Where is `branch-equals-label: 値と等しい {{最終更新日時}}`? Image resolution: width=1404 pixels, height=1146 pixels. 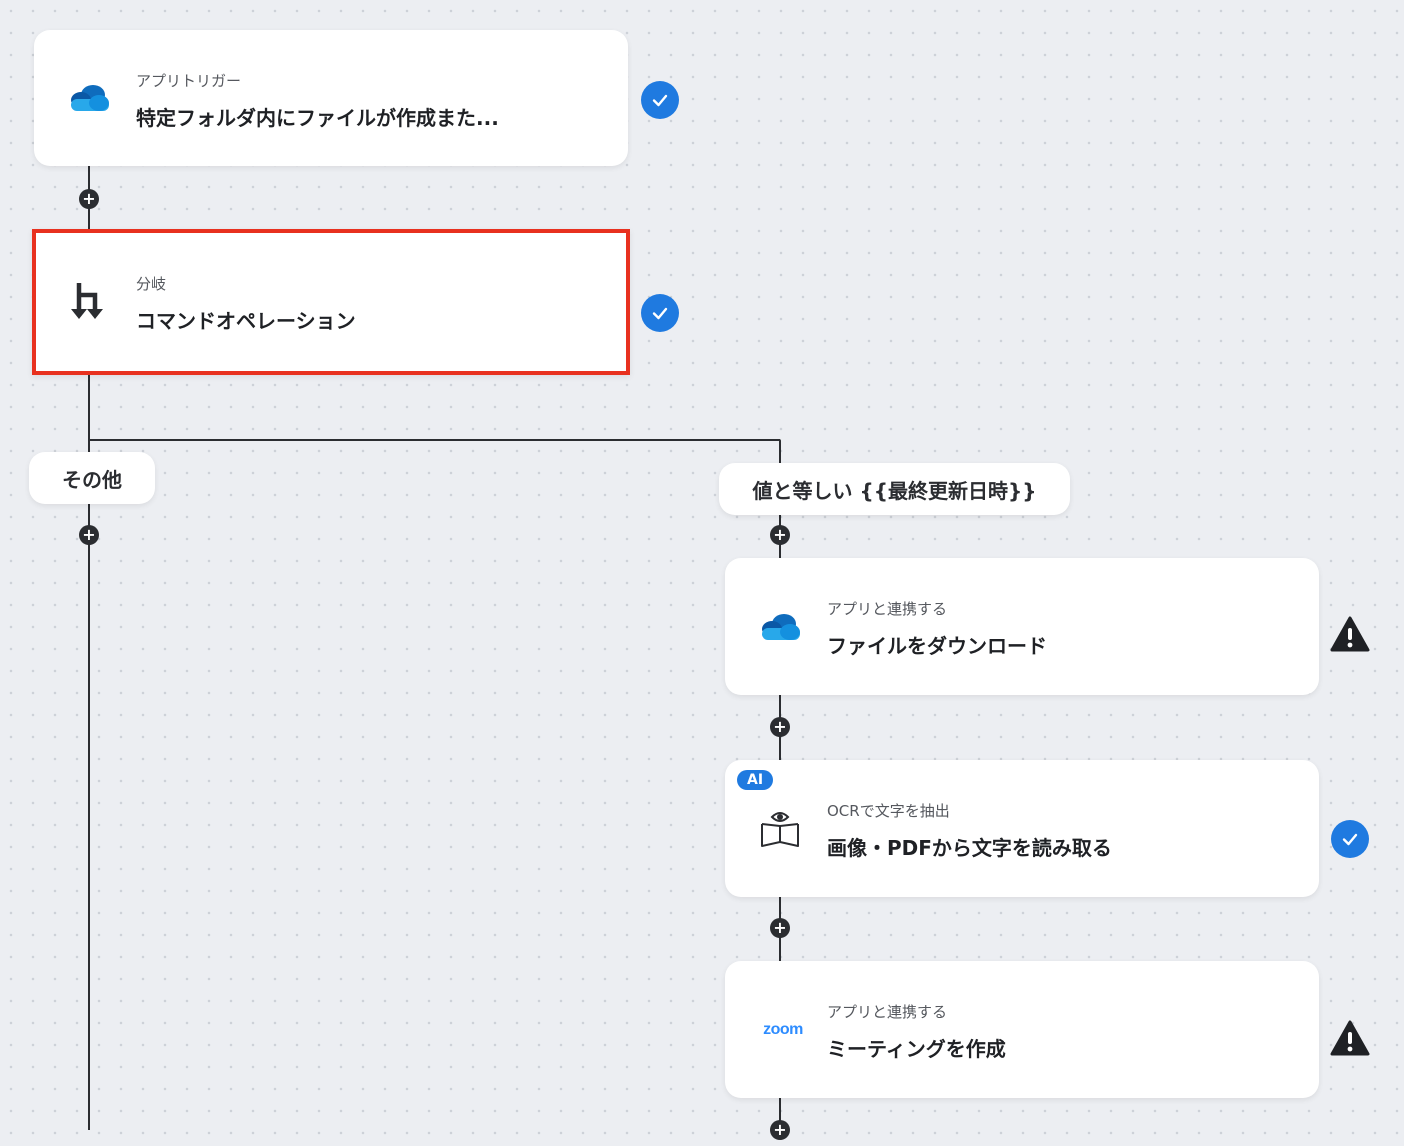
branch-equals-label: 値と等しい {{最終更新日時}} is located at coordinates (894, 489).